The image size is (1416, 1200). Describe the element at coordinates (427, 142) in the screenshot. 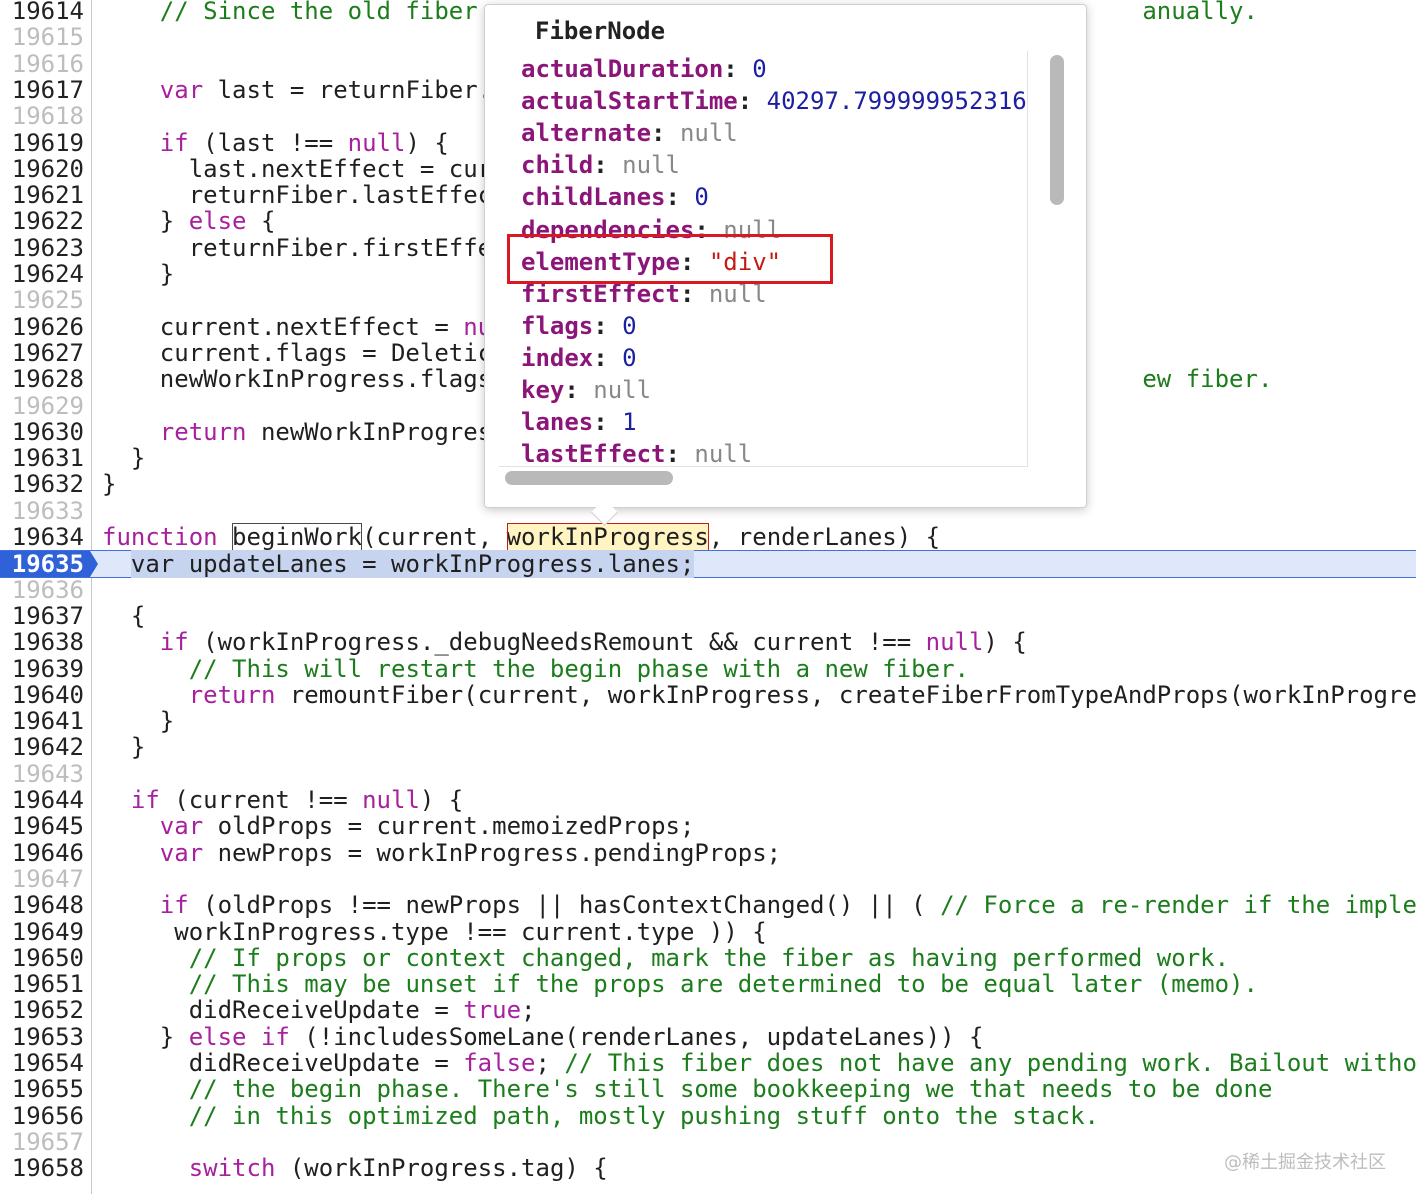

I see `code-token: ) {` at that location.